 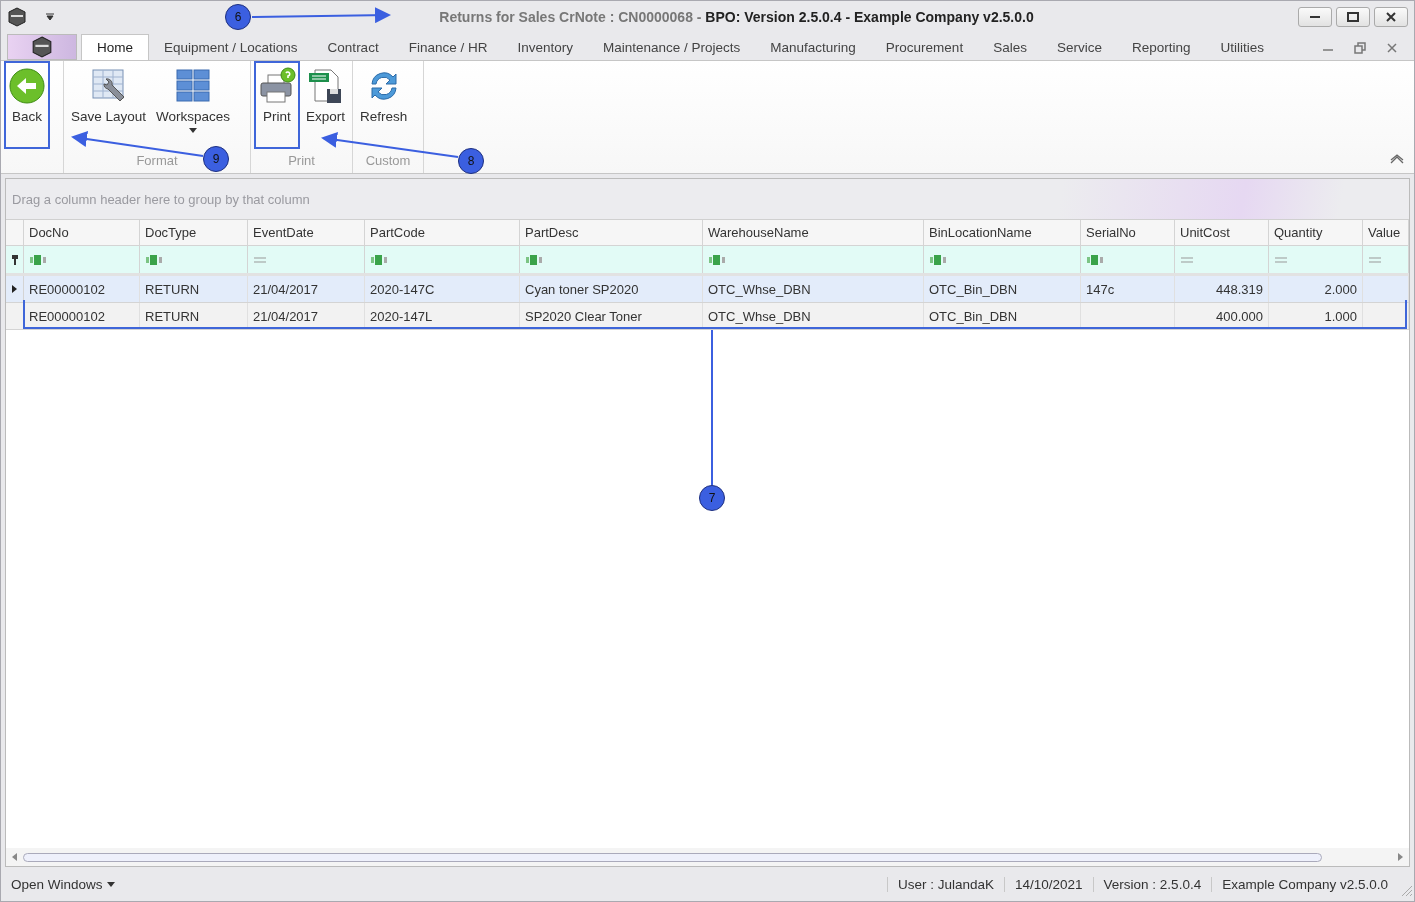 I want to click on group-label: Format, so click(x=157, y=161).